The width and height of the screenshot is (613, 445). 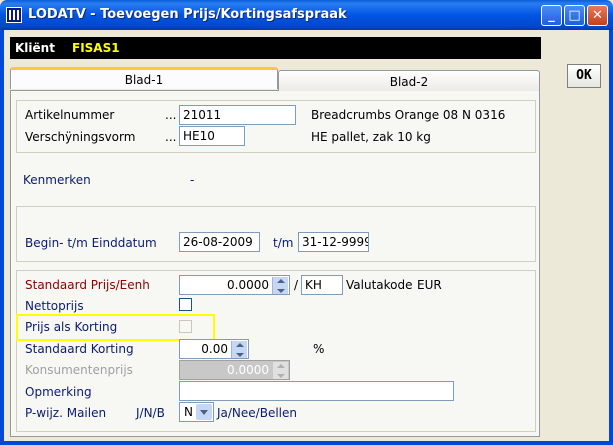 What do you see at coordinates (54, 306) in the screenshot?
I see `nettoprijs-label: Nettoprijs` at bounding box center [54, 306].